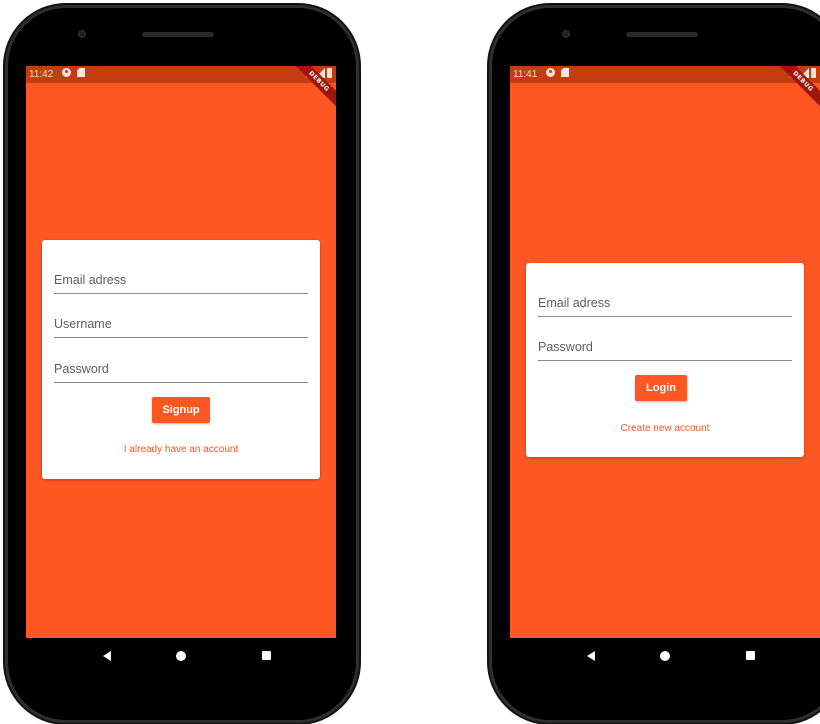 Image resolution: width=820 pixels, height=724 pixels. What do you see at coordinates (665, 428) in the screenshot?
I see `create-account-link: Create new account` at bounding box center [665, 428].